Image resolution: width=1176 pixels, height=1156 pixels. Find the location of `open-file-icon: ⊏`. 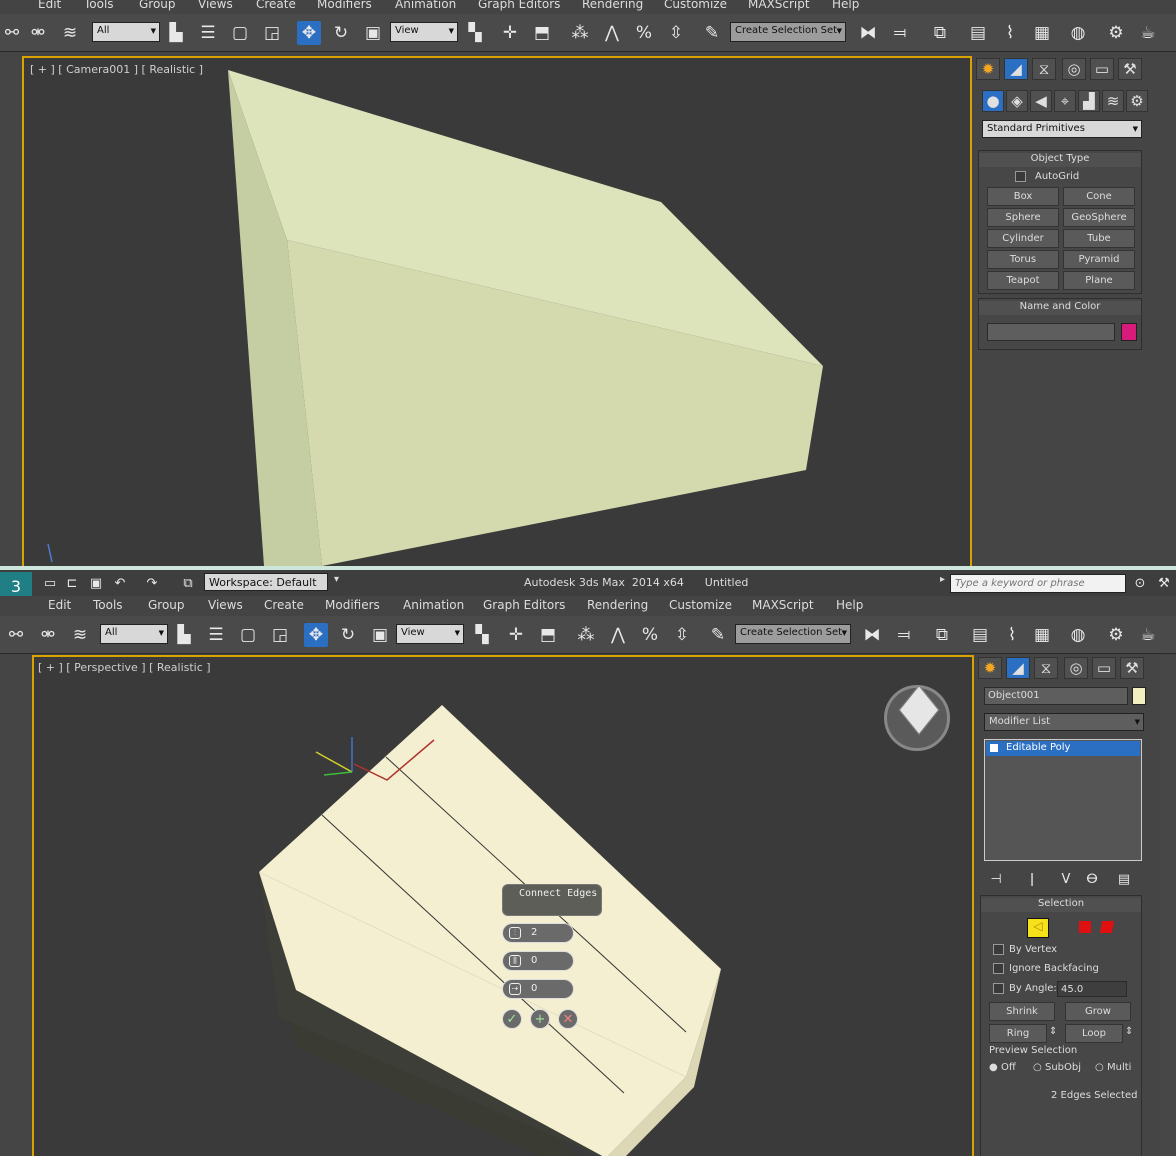

open-file-icon: ⊏ is located at coordinates (72, 583).